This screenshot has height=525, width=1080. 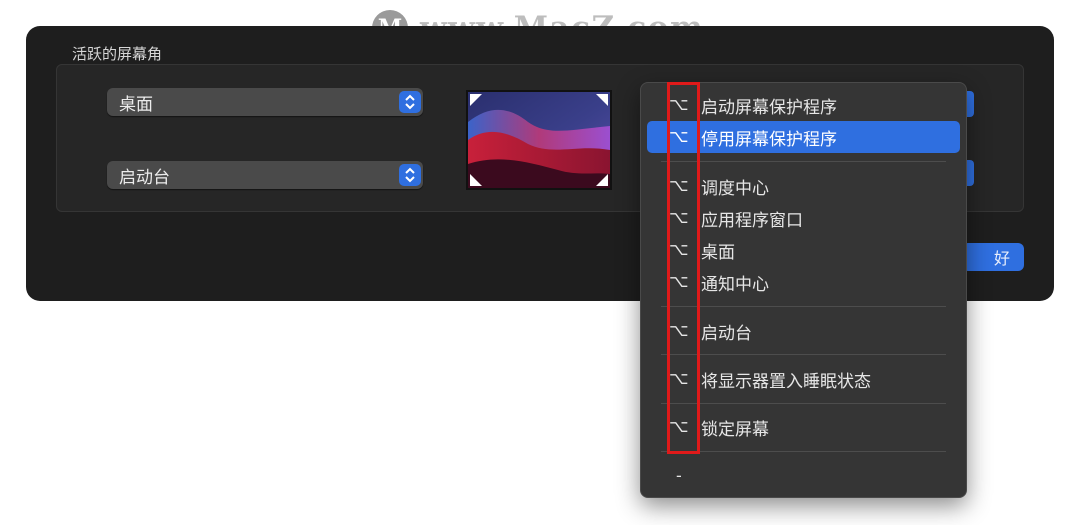 I want to click on corner-bottom-left-value: 启动台, so click(x=144, y=177).